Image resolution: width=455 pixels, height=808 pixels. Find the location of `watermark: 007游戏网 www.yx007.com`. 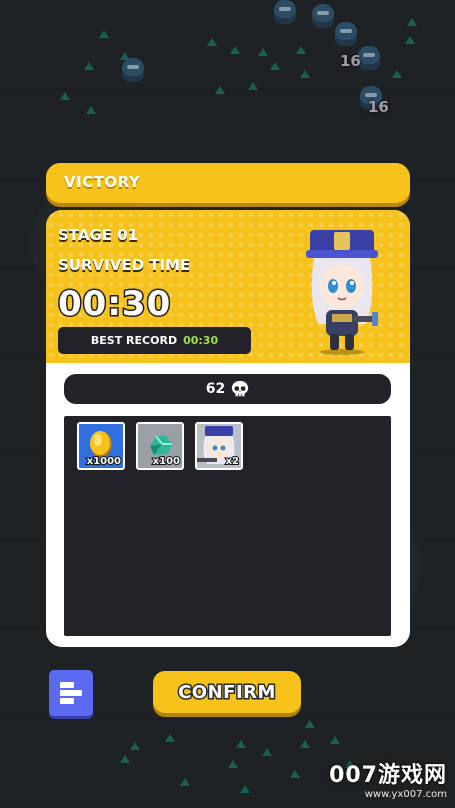

watermark: 007游戏网 www.yx007.com is located at coordinates (388, 778).